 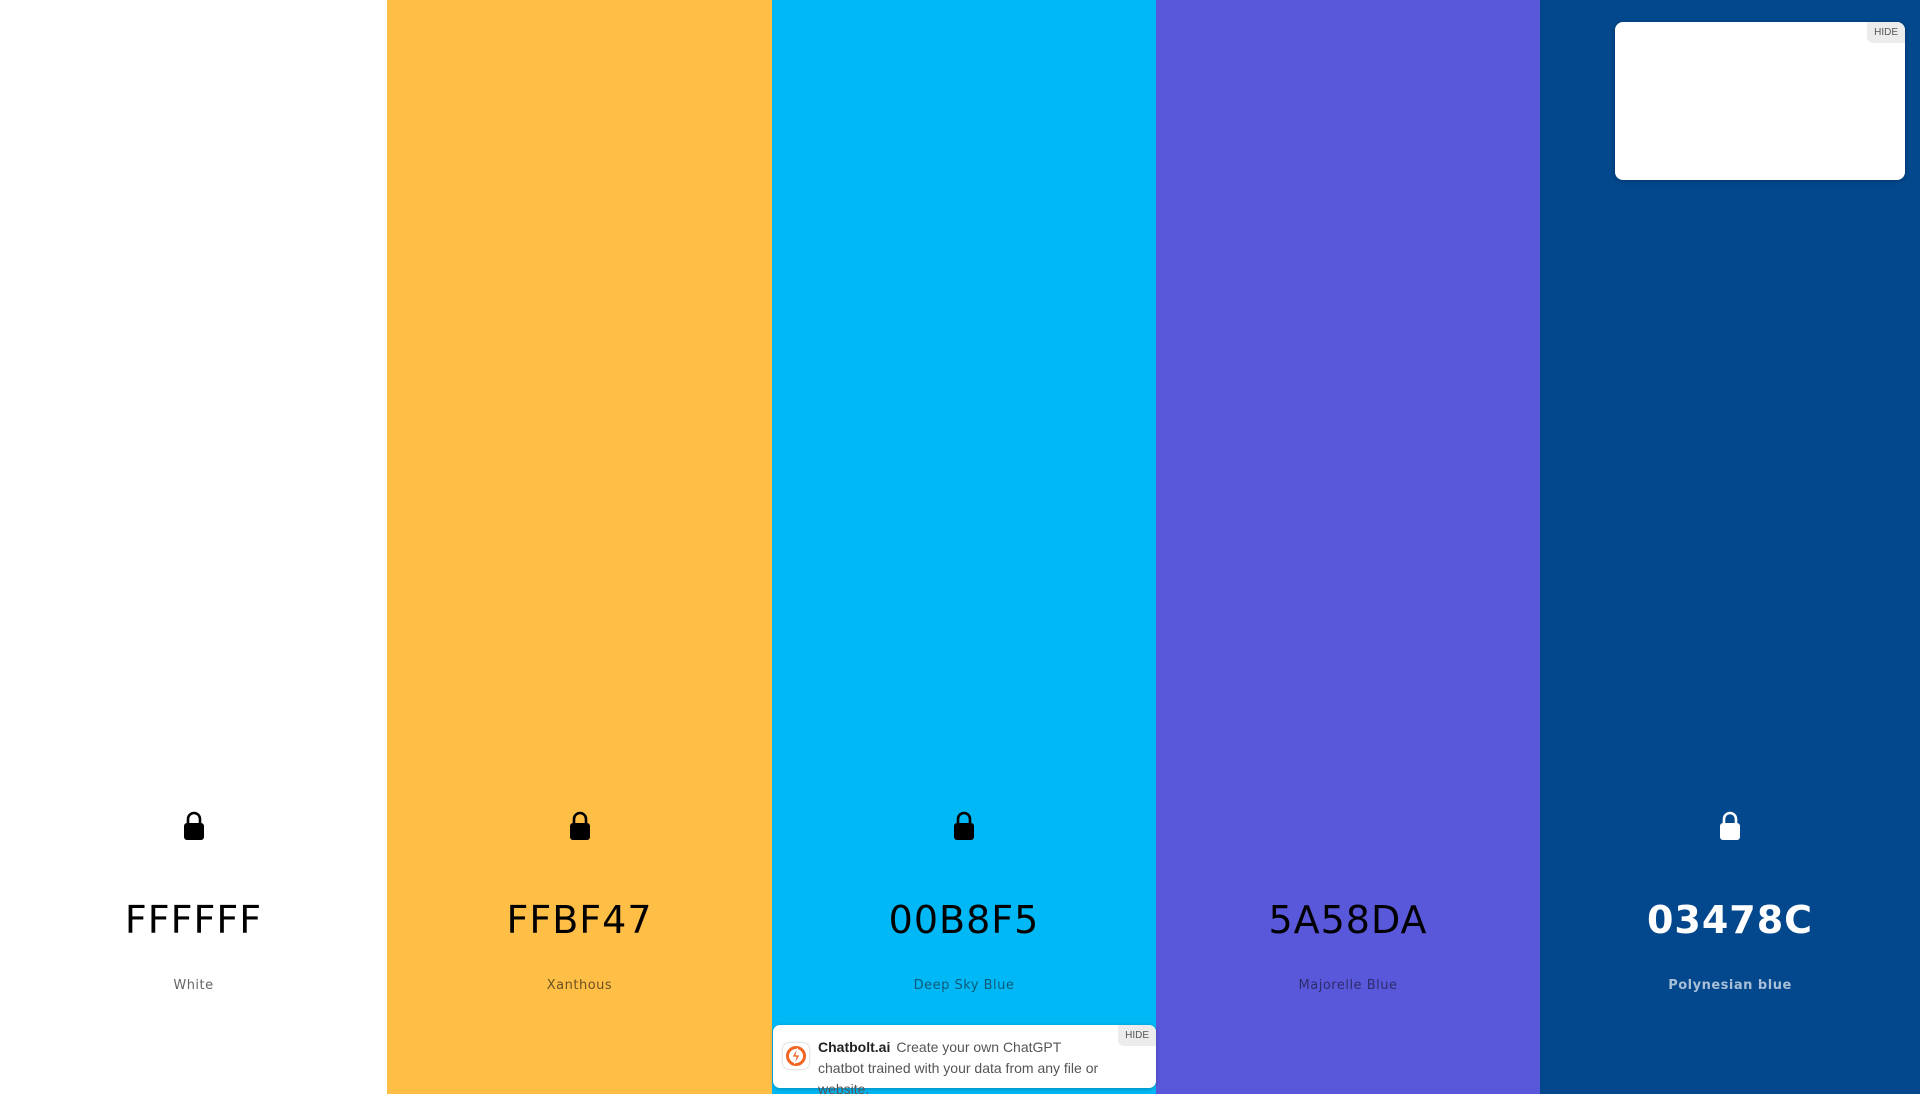 What do you see at coordinates (193, 920) in the screenshot?
I see `hex-code: FFFFFF` at bounding box center [193, 920].